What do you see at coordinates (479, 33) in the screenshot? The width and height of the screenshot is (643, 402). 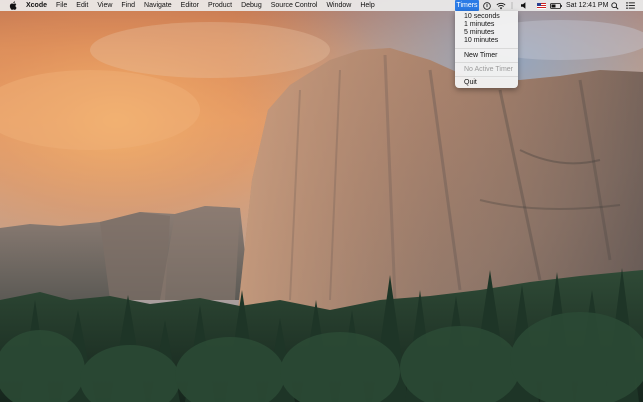 I see `menu-item-5-minutes: 5 minutes` at bounding box center [479, 33].